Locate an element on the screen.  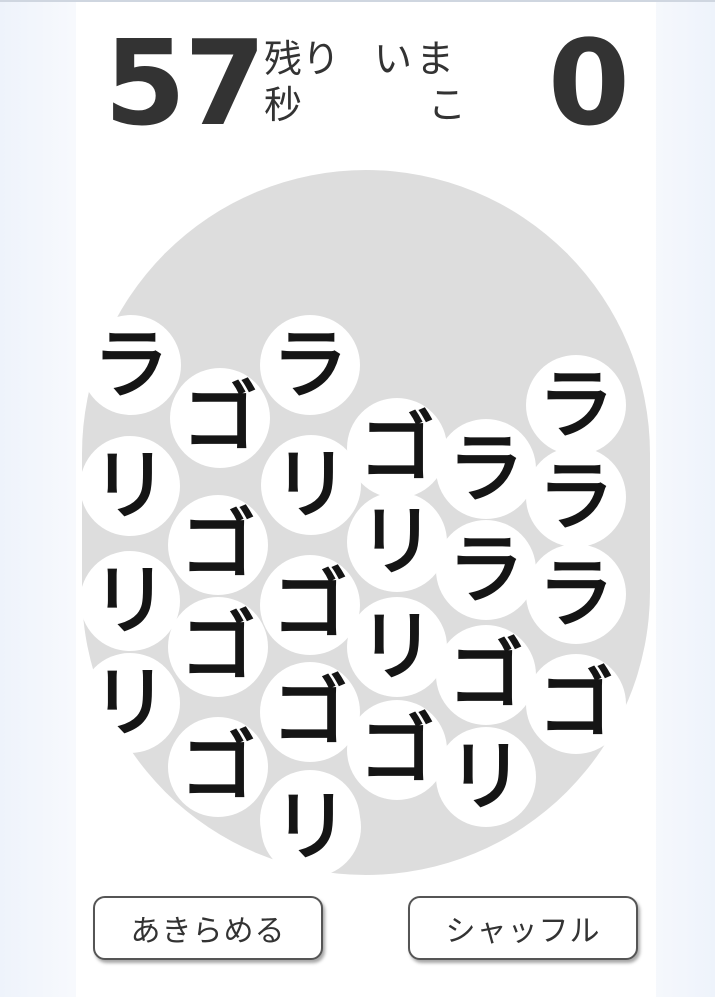
current-label-bottom: こ is located at coordinates (447, 105).